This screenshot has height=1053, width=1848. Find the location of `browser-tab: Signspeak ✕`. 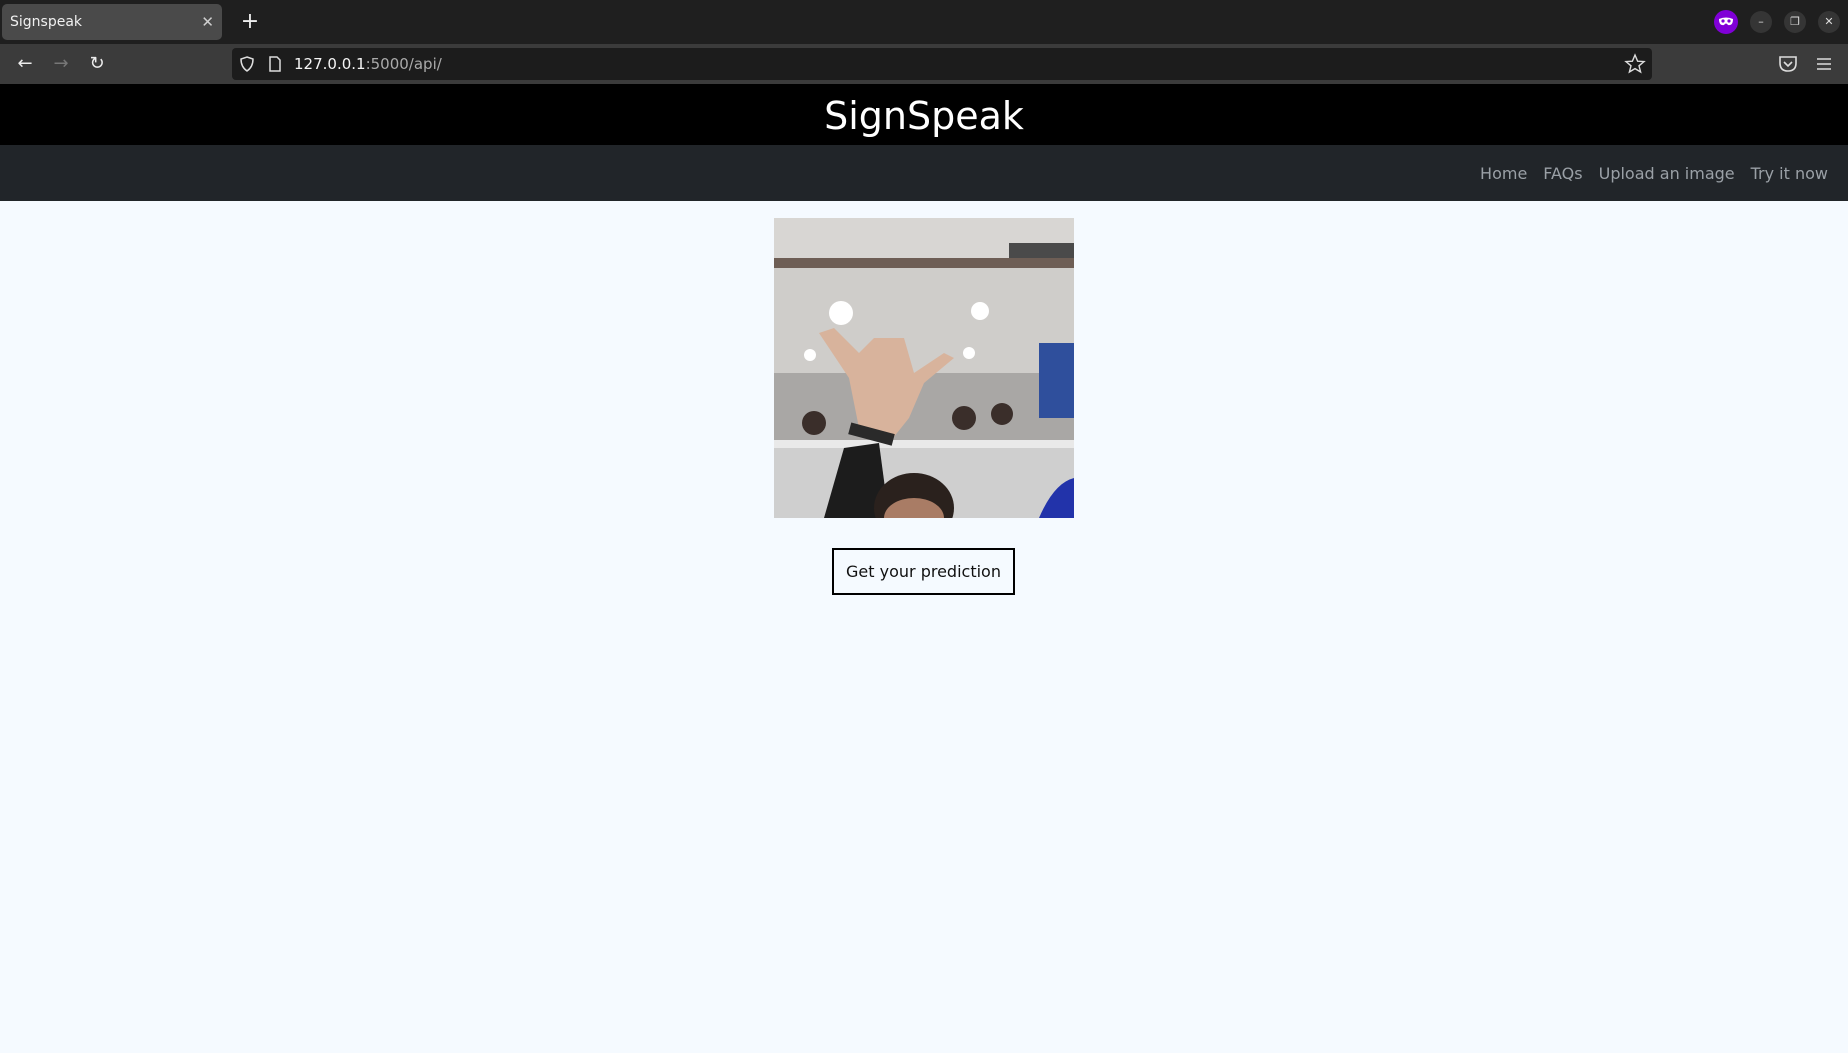

browser-tab: Signspeak ✕ is located at coordinates (112, 22).